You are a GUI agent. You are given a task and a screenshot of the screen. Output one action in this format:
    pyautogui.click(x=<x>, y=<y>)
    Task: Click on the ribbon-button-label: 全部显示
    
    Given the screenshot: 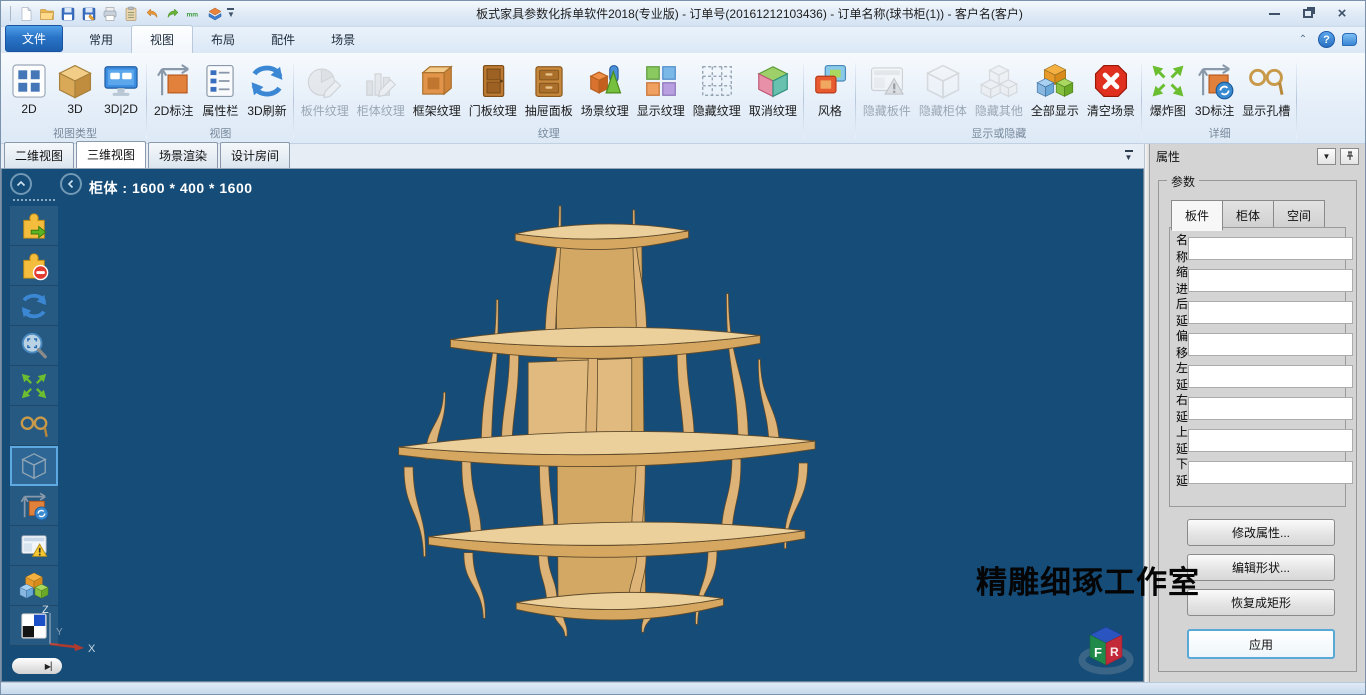 What is the action you would take?
    pyautogui.click(x=1054, y=111)
    